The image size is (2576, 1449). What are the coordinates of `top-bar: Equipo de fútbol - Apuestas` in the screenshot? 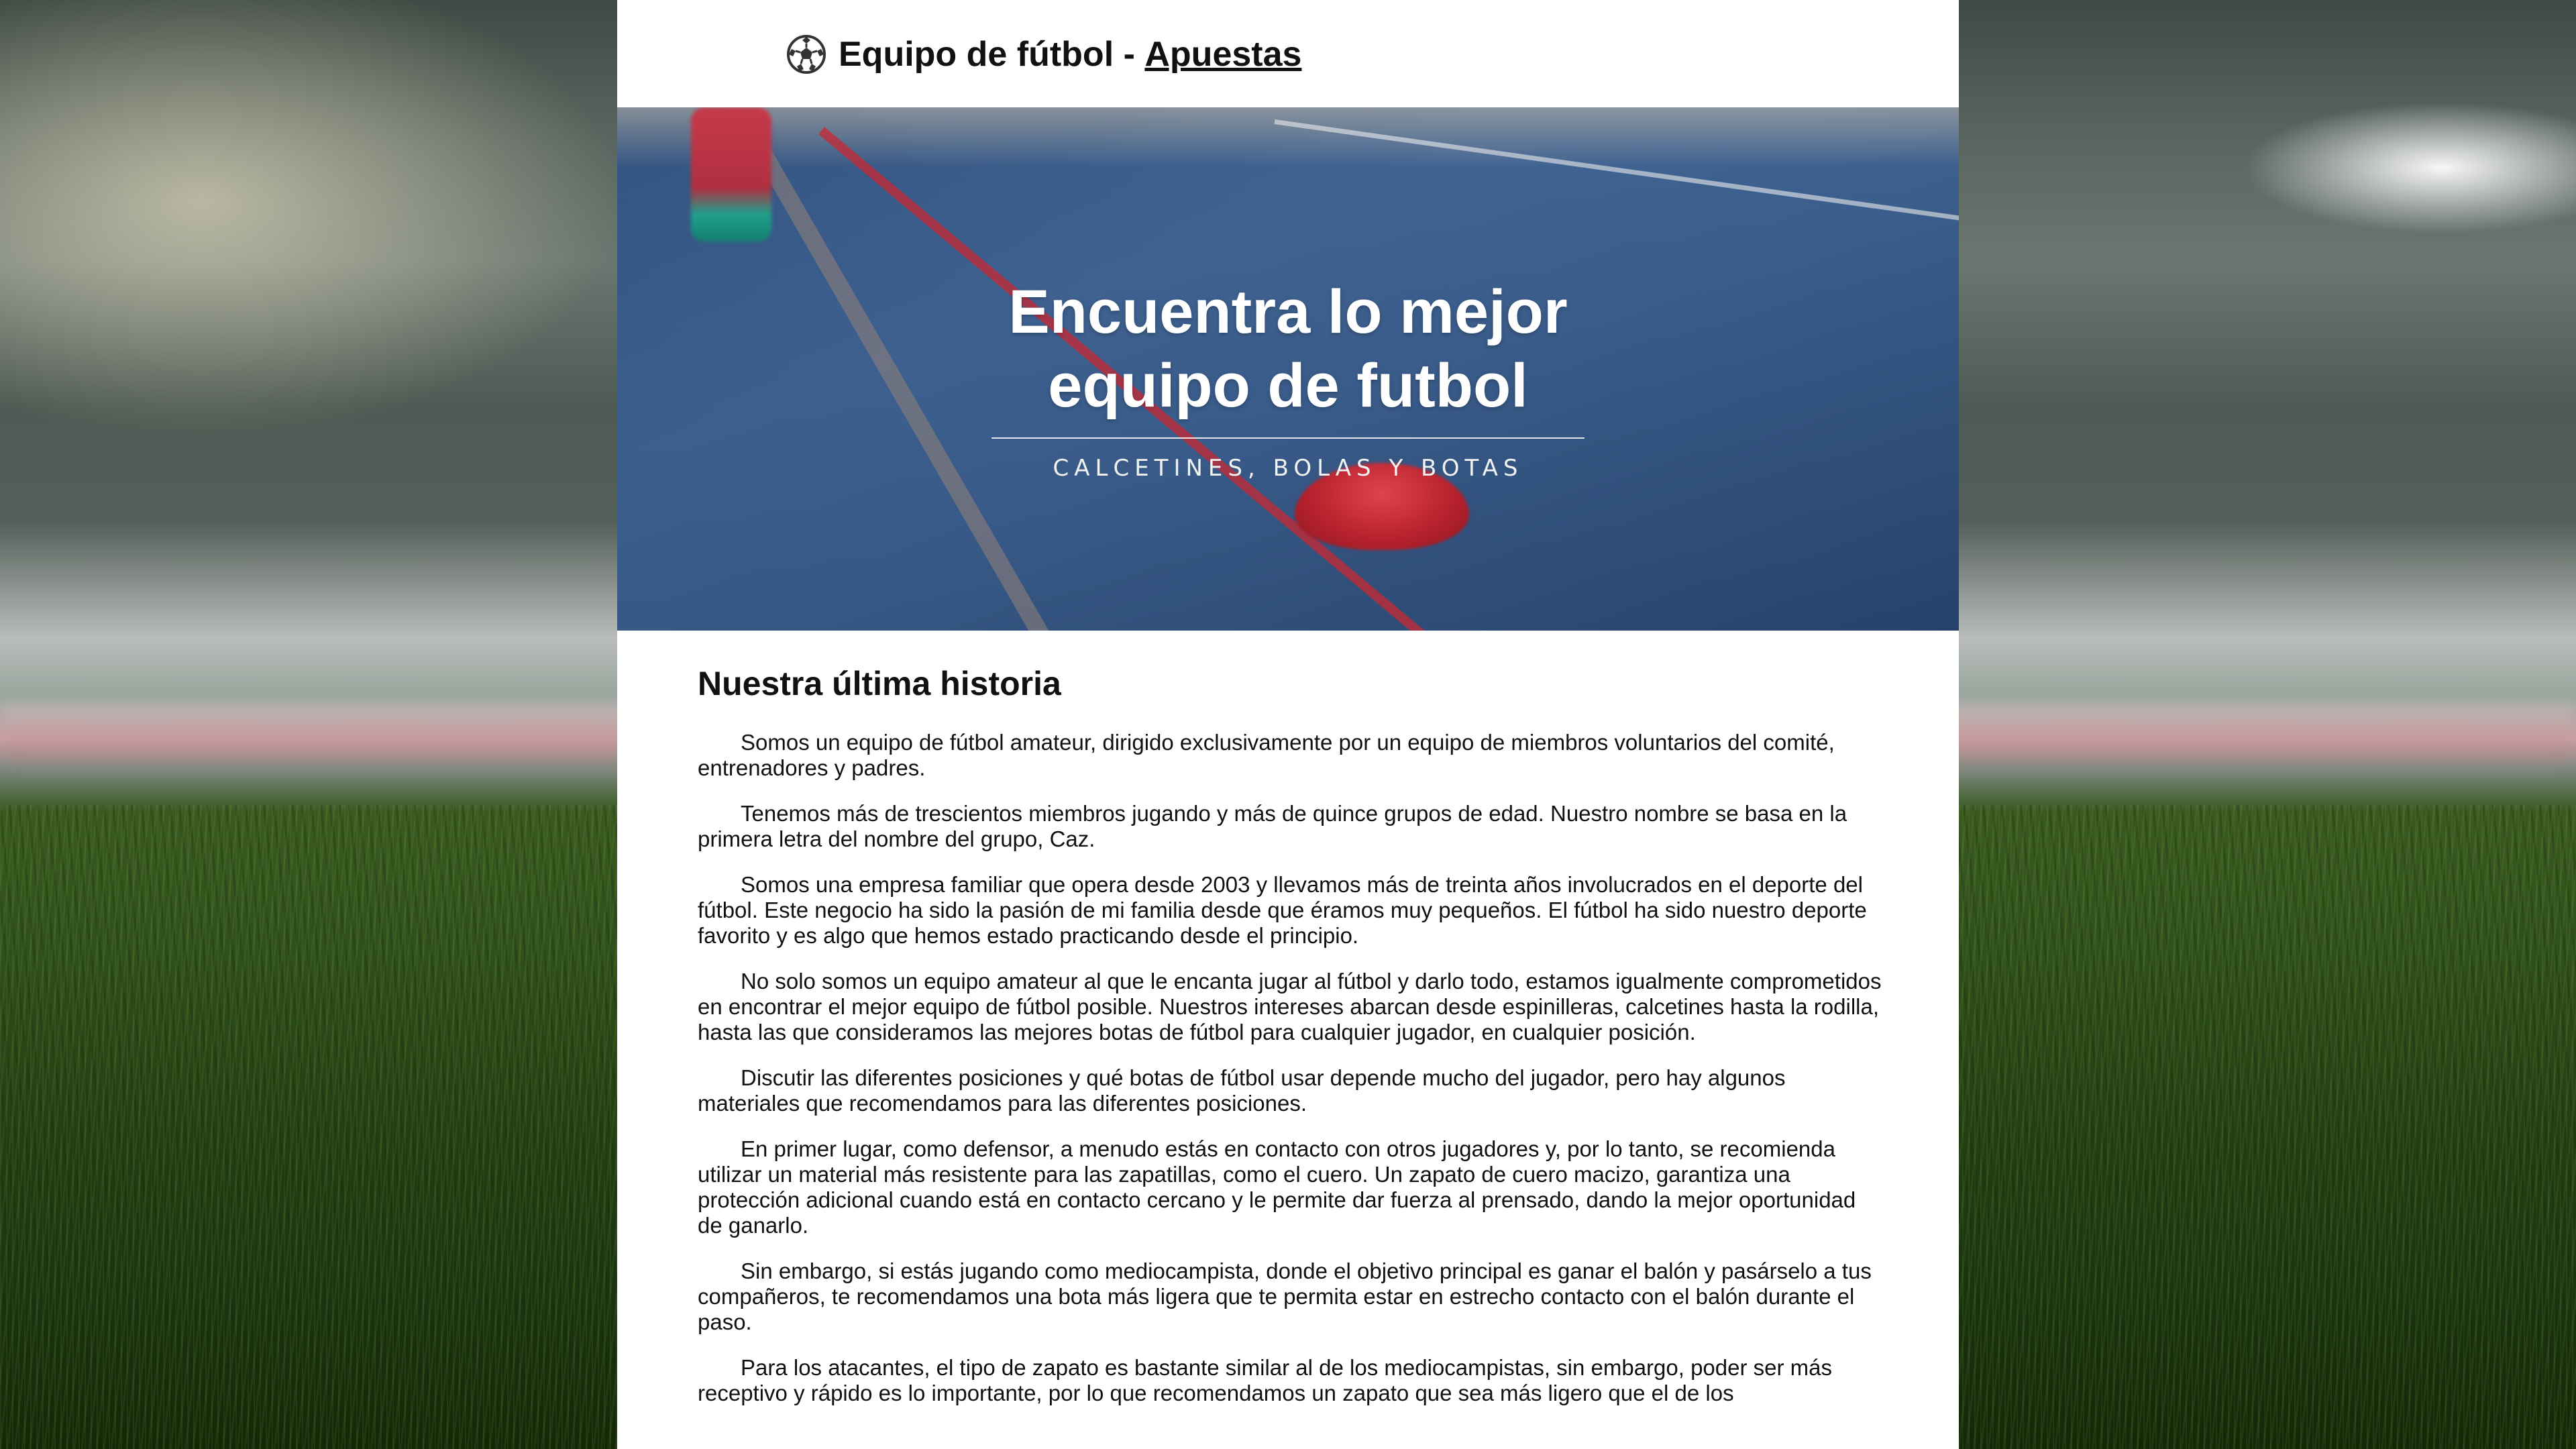 It's located at (1288, 53).